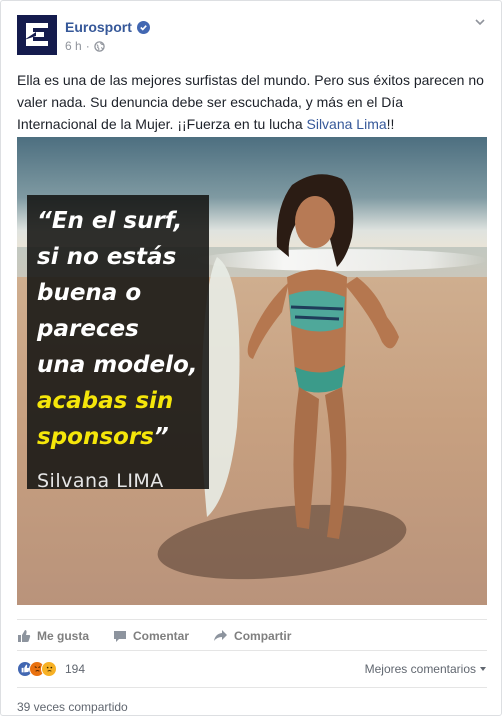 The height and width of the screenshot is (717, 502). What do you see at coordinates (221, 635) in the screenshot?
I see `share-arrow-icon` at bounding box center [221, 635].